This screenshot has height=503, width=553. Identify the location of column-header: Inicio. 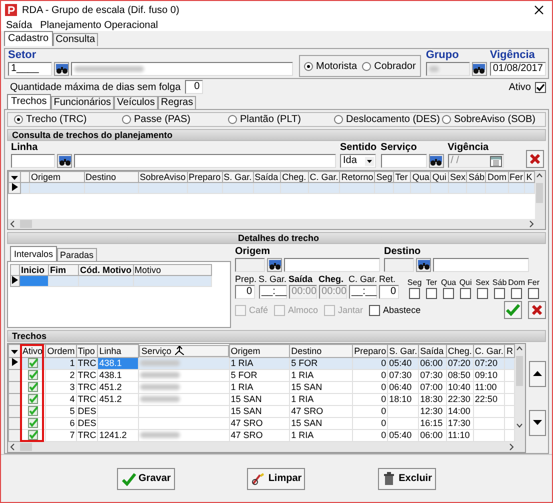
(34, 270).